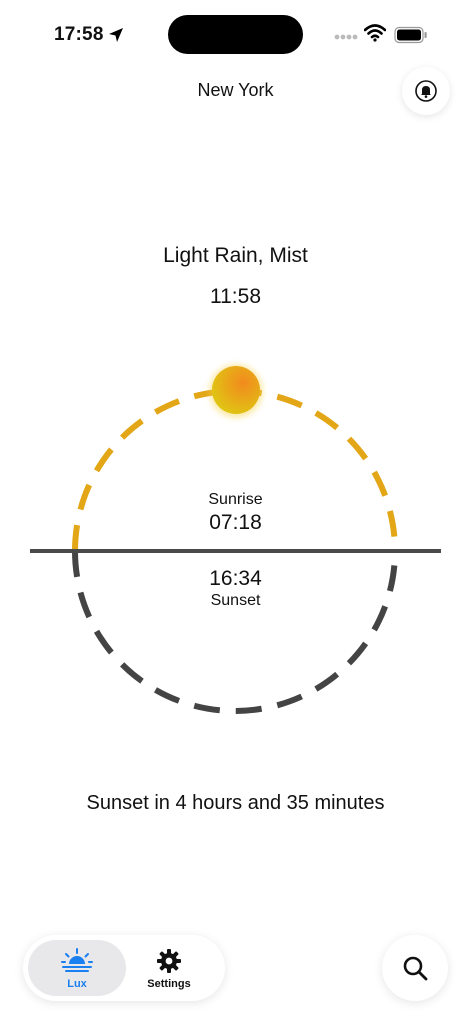 This screenshot has height=1024, width=471. I want to click on tab-bar: Lux Settings, so click(124, 968).